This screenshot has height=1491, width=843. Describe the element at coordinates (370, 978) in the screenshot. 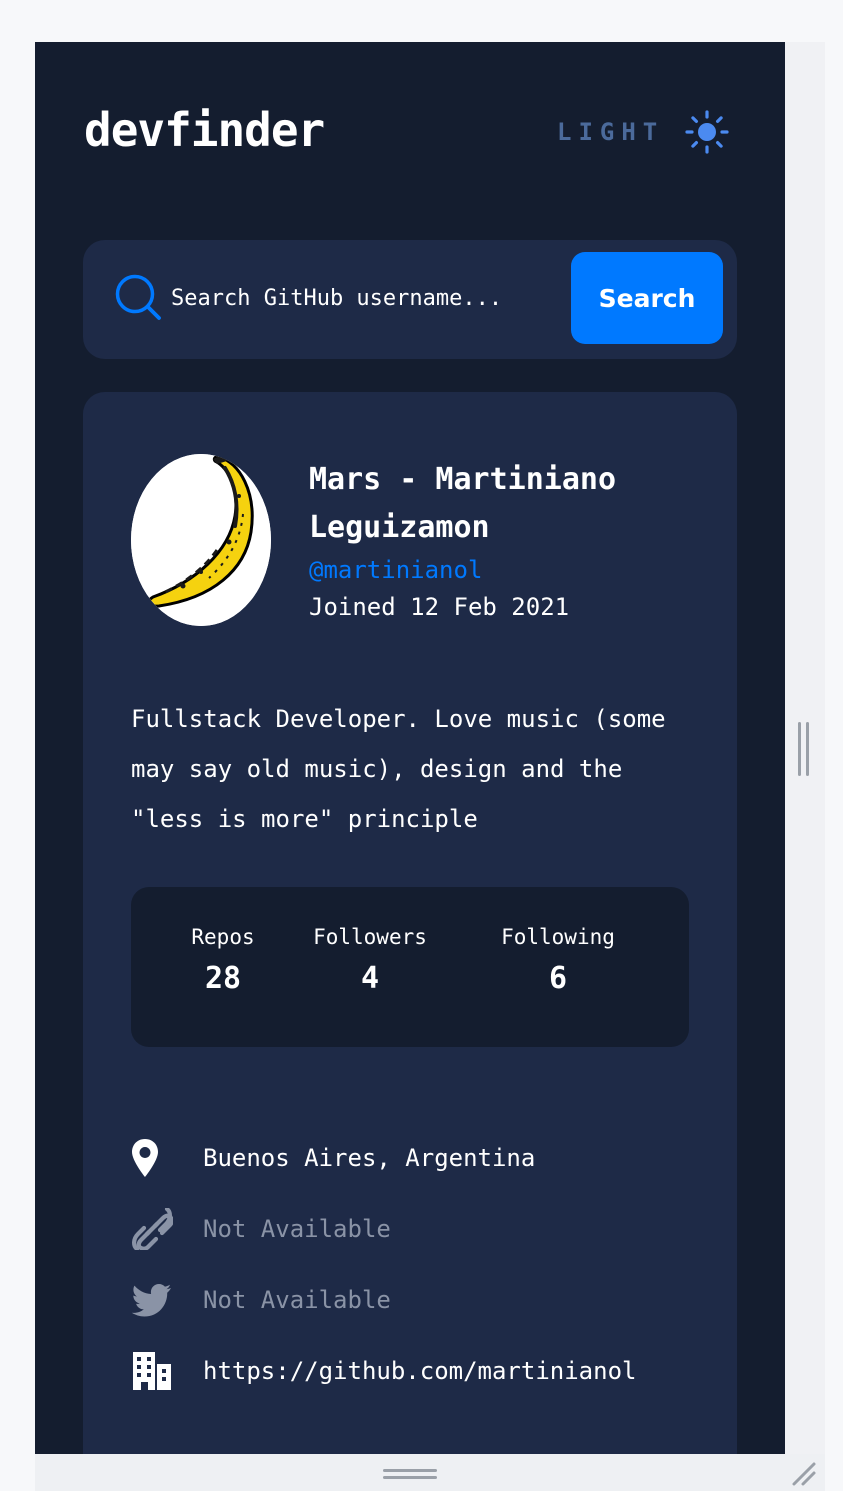

I see `stat-value: 4` at that location.